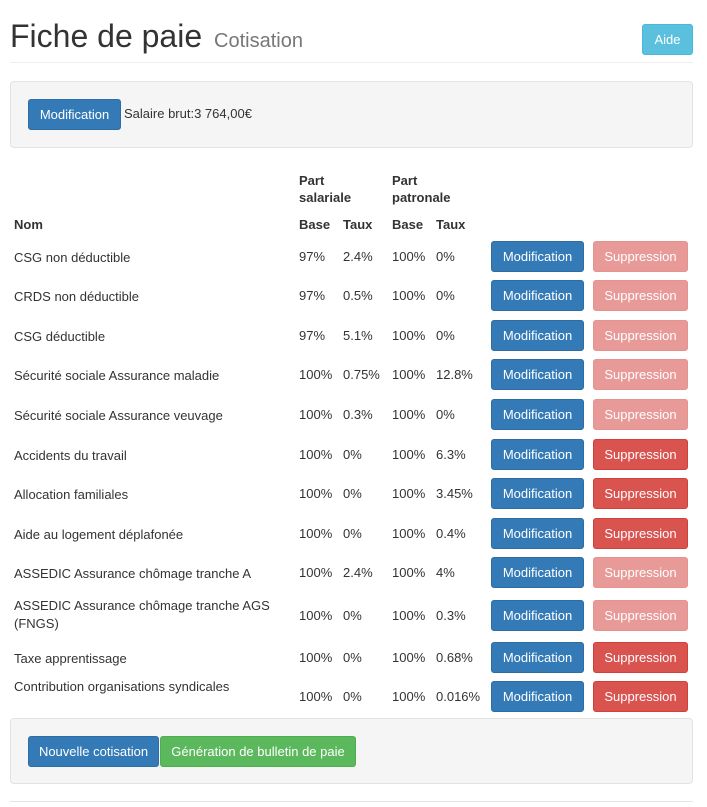 This screenshot has height=807, width=707. I want to click on page-subtitle: Cotisation, so click(258, 41).